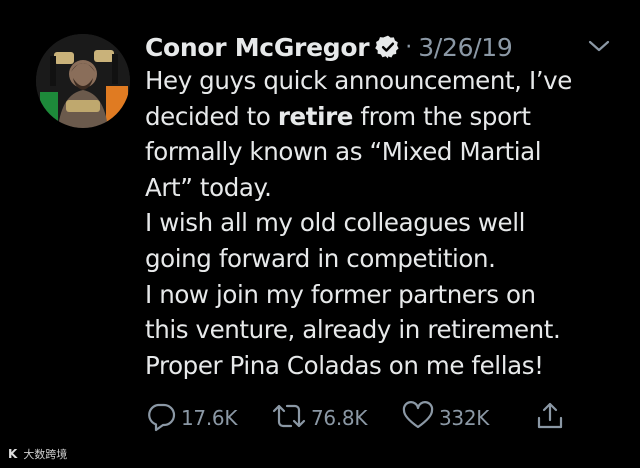  What do you see at coordinates (599, 46) in the screenshot?
I see `chevron-down-icon` at bounding box center [599, 46].